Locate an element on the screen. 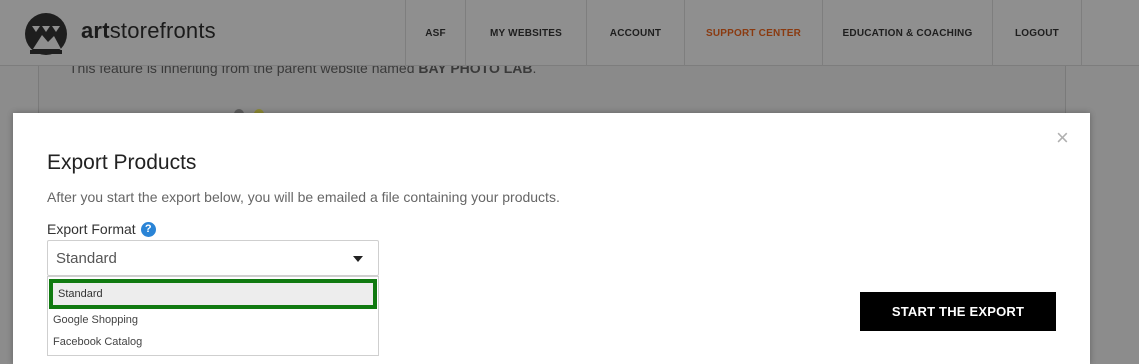 Image resolution: width=1139 pixels, height=364 pixels. brand-name: artstorefronts is located at coordinates (148, 31).